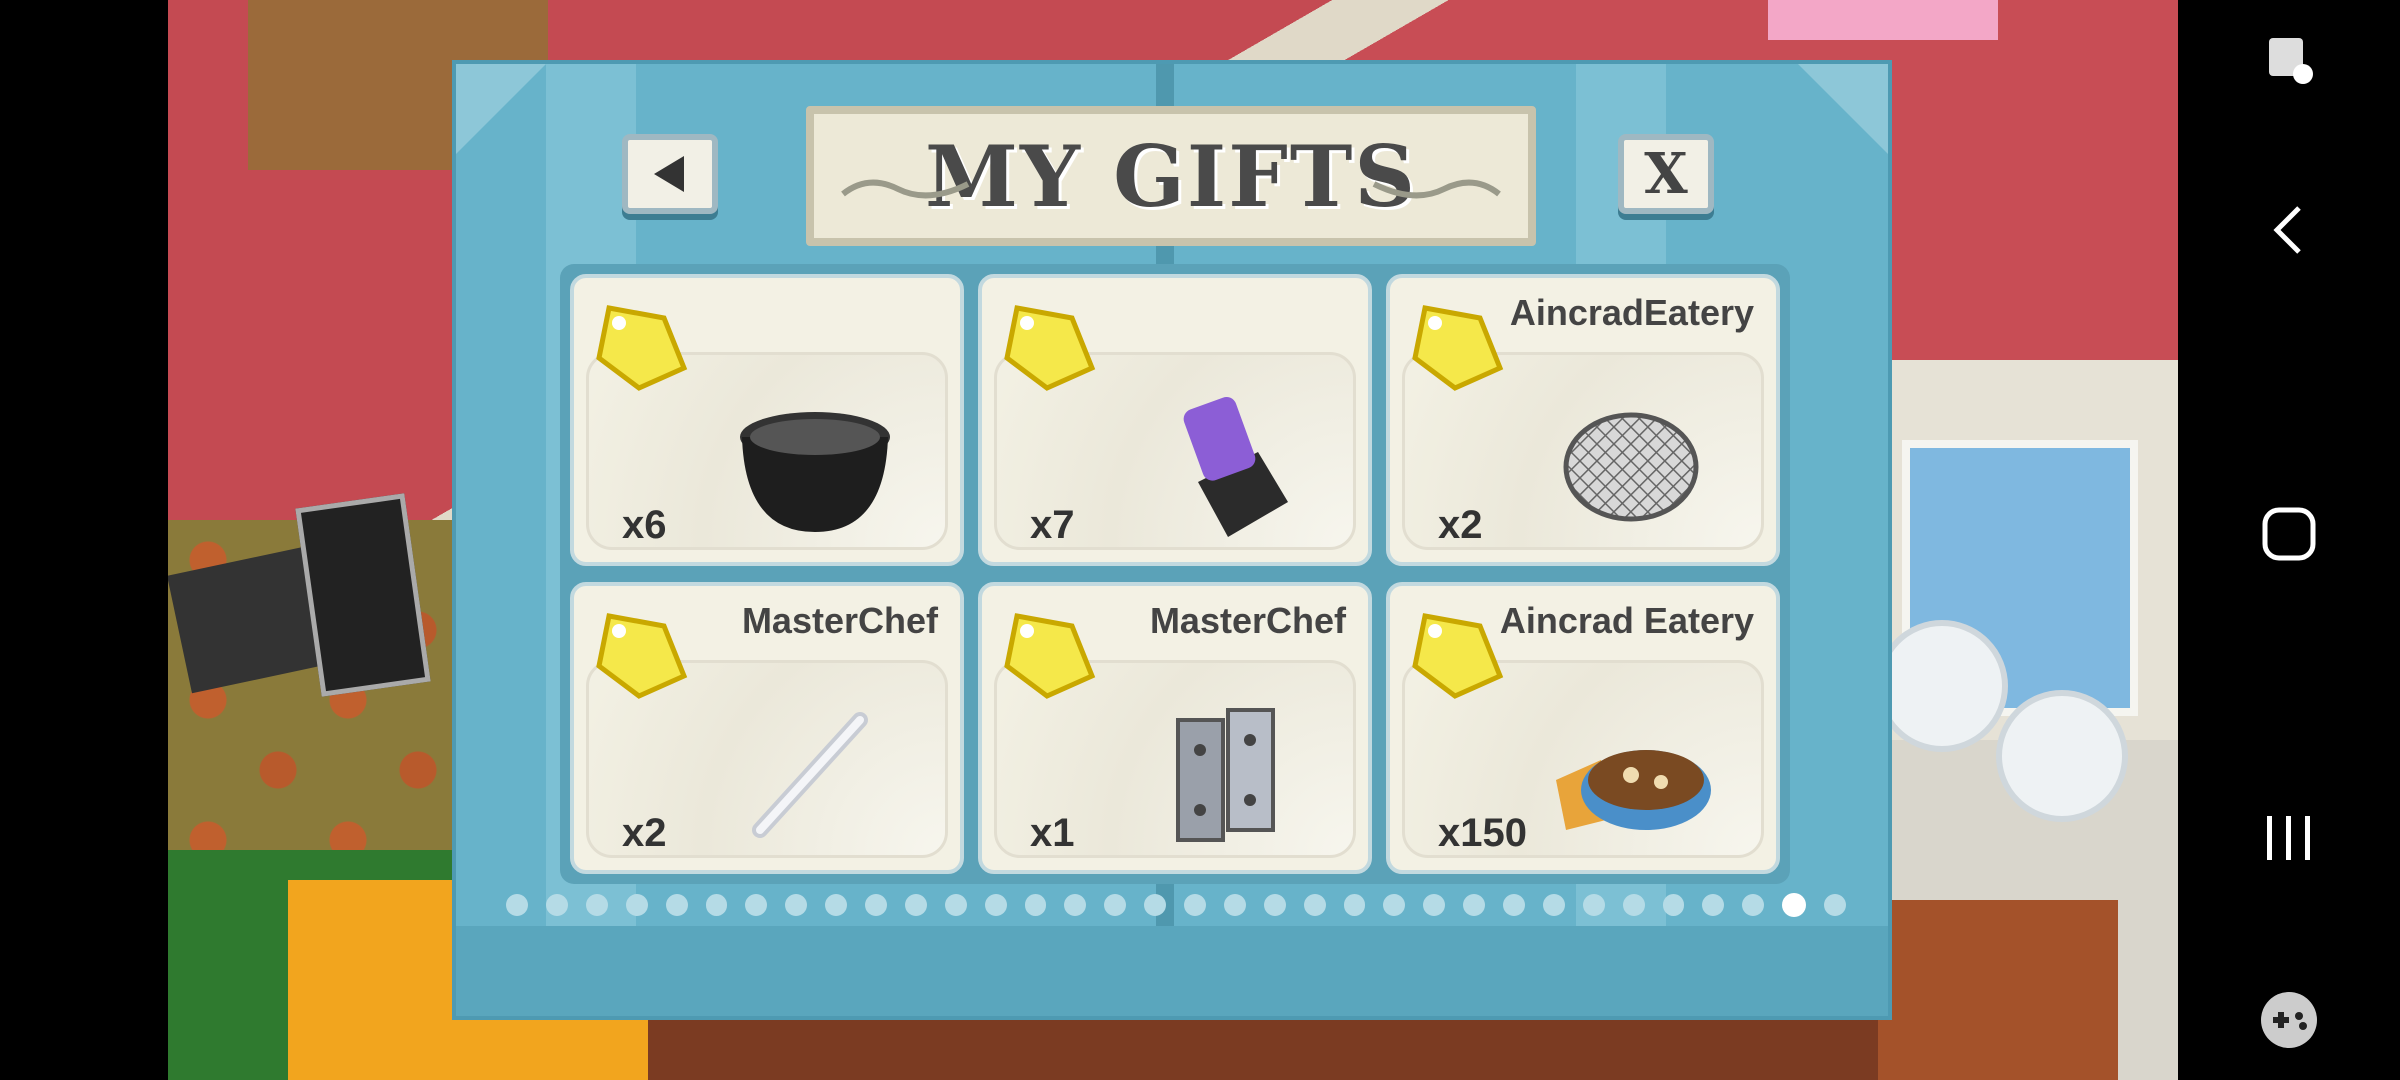 Image resolution: width=2400 pixels, height=1080 pixels. What do you see at coordinates (1583, 728) in the screenshot?
I see `gift-card: Aincrad Eatery x150` at bounding box center [1583, 728].